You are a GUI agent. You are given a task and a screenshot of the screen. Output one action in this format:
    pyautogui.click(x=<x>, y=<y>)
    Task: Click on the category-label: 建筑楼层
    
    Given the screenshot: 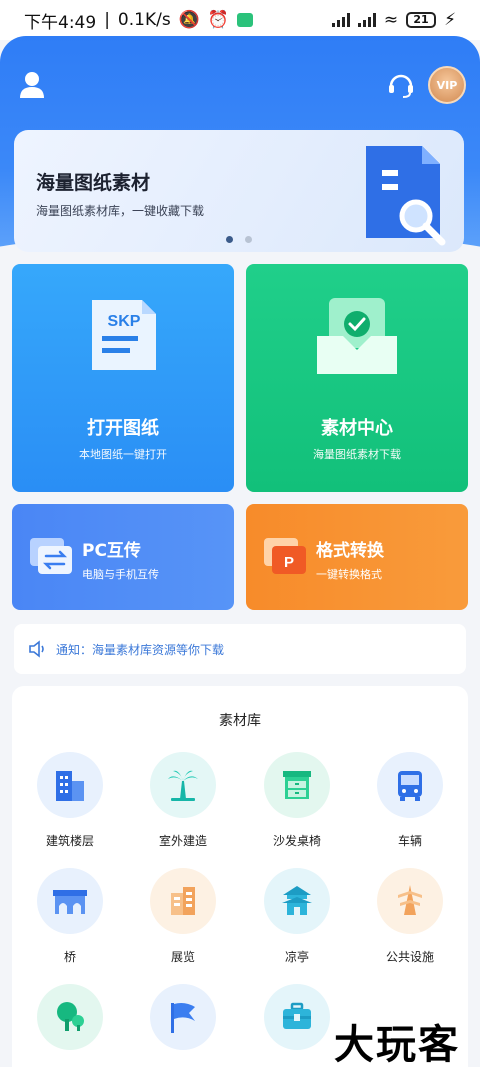 What is the action you would take?
    pyautogui.click(x=69, y=841)
    